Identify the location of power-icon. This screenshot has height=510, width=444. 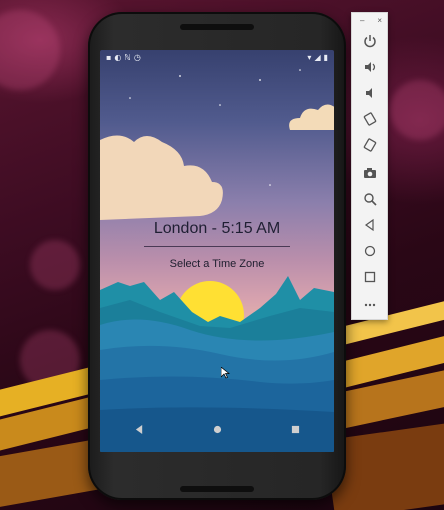
(369, 41).